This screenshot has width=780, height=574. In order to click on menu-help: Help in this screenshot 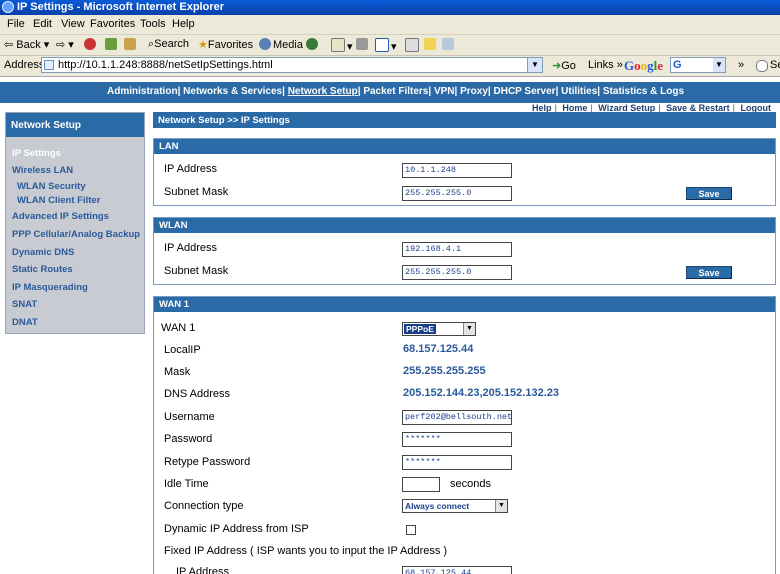, I will do `click(183, 24)`.